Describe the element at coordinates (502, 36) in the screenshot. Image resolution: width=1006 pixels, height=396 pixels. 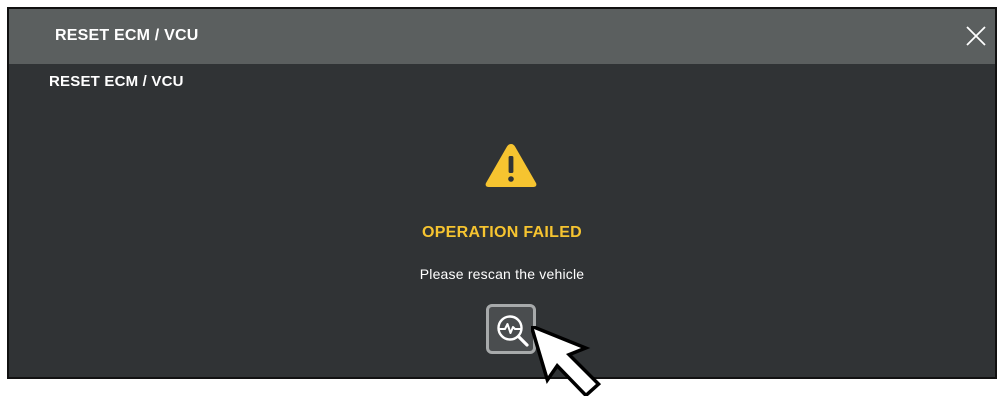
I see `dialog-titlebar: RESET ECM / VCU` at that location.